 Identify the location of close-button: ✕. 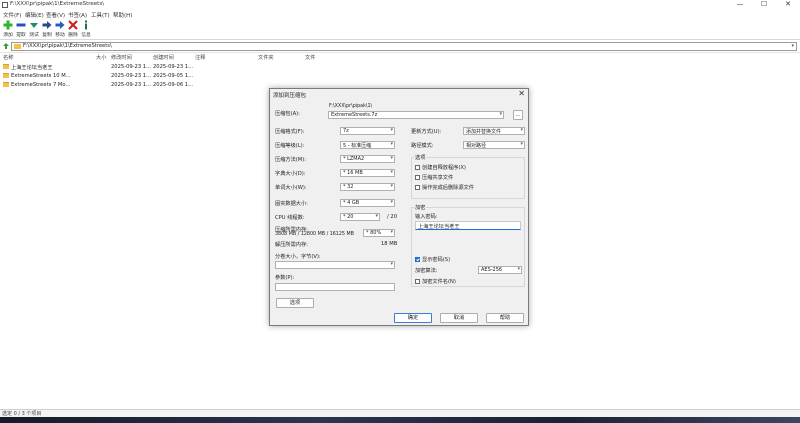
(788, 5).